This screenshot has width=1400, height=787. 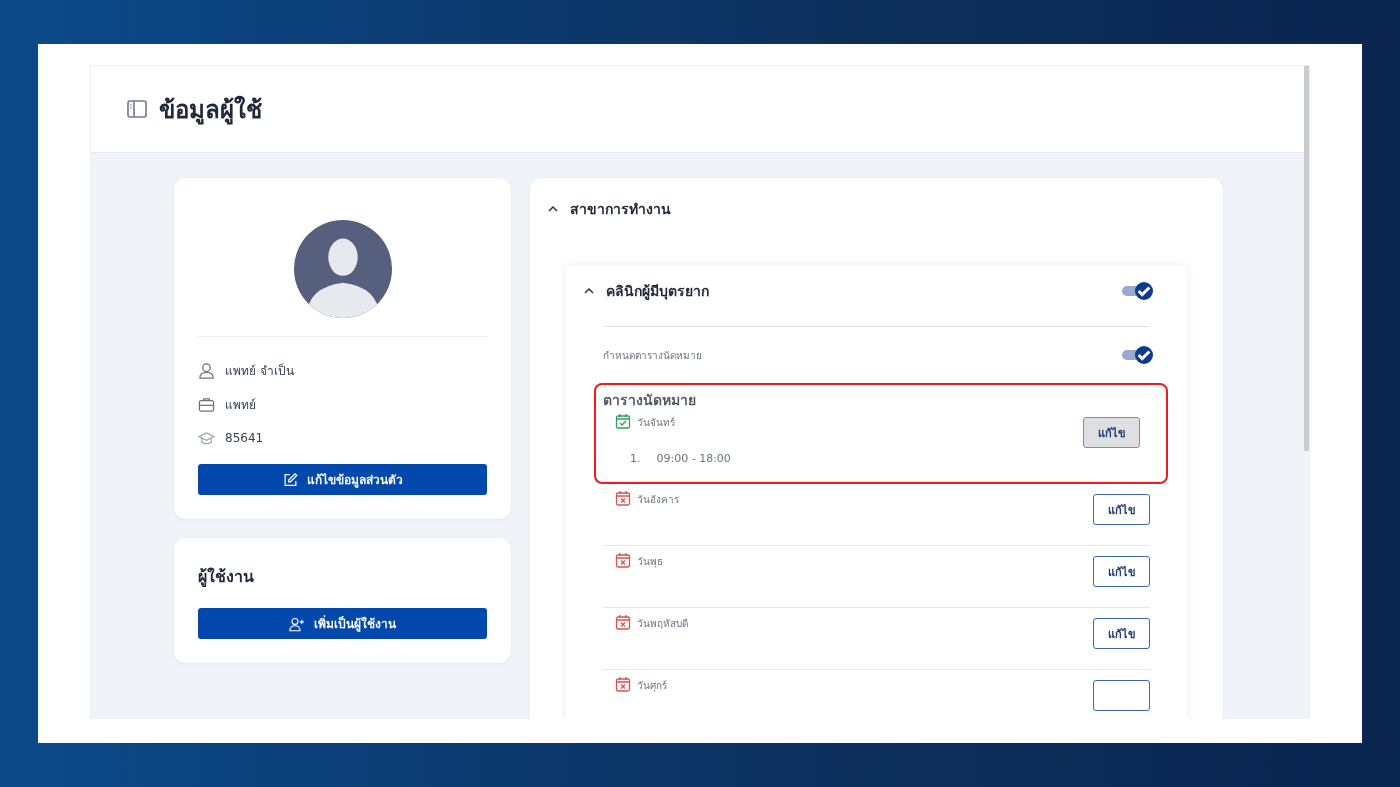 I want to click on briefcase-icon, so click(x=206, y=404).